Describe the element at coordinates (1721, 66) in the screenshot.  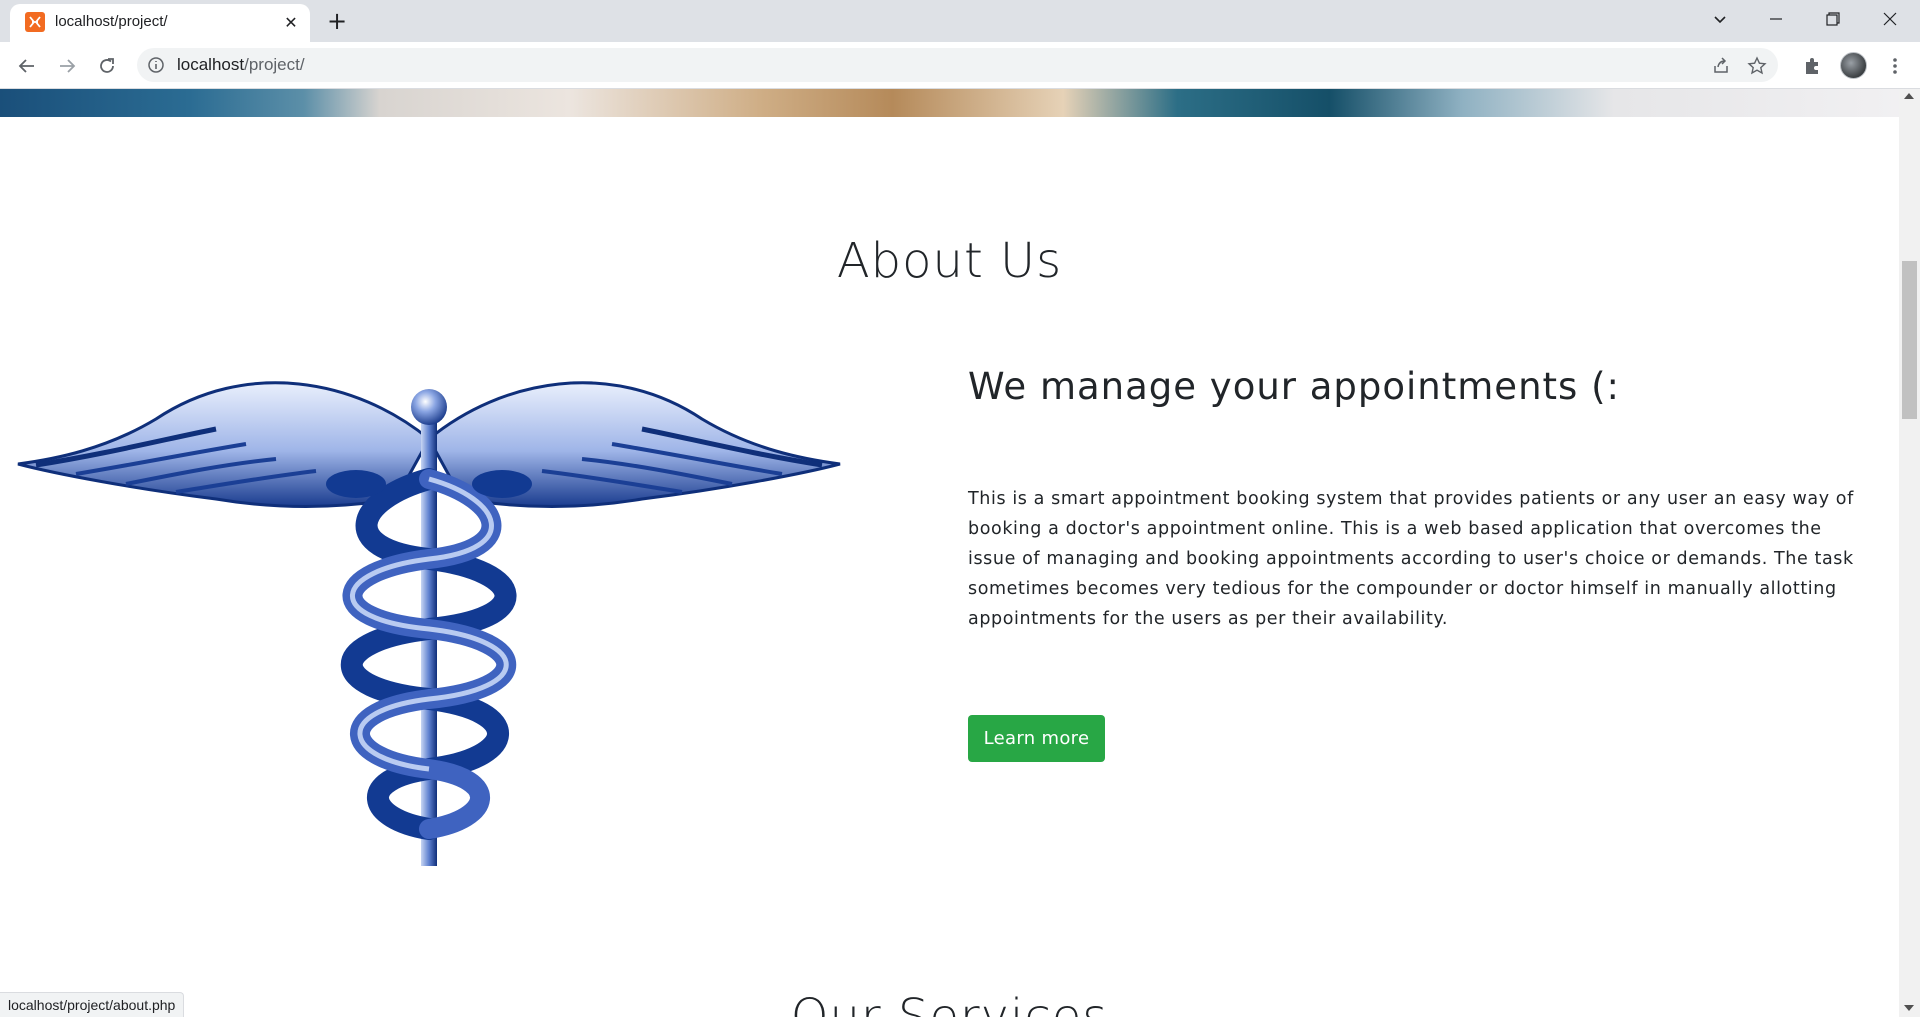
I see `share-icon` at that location.